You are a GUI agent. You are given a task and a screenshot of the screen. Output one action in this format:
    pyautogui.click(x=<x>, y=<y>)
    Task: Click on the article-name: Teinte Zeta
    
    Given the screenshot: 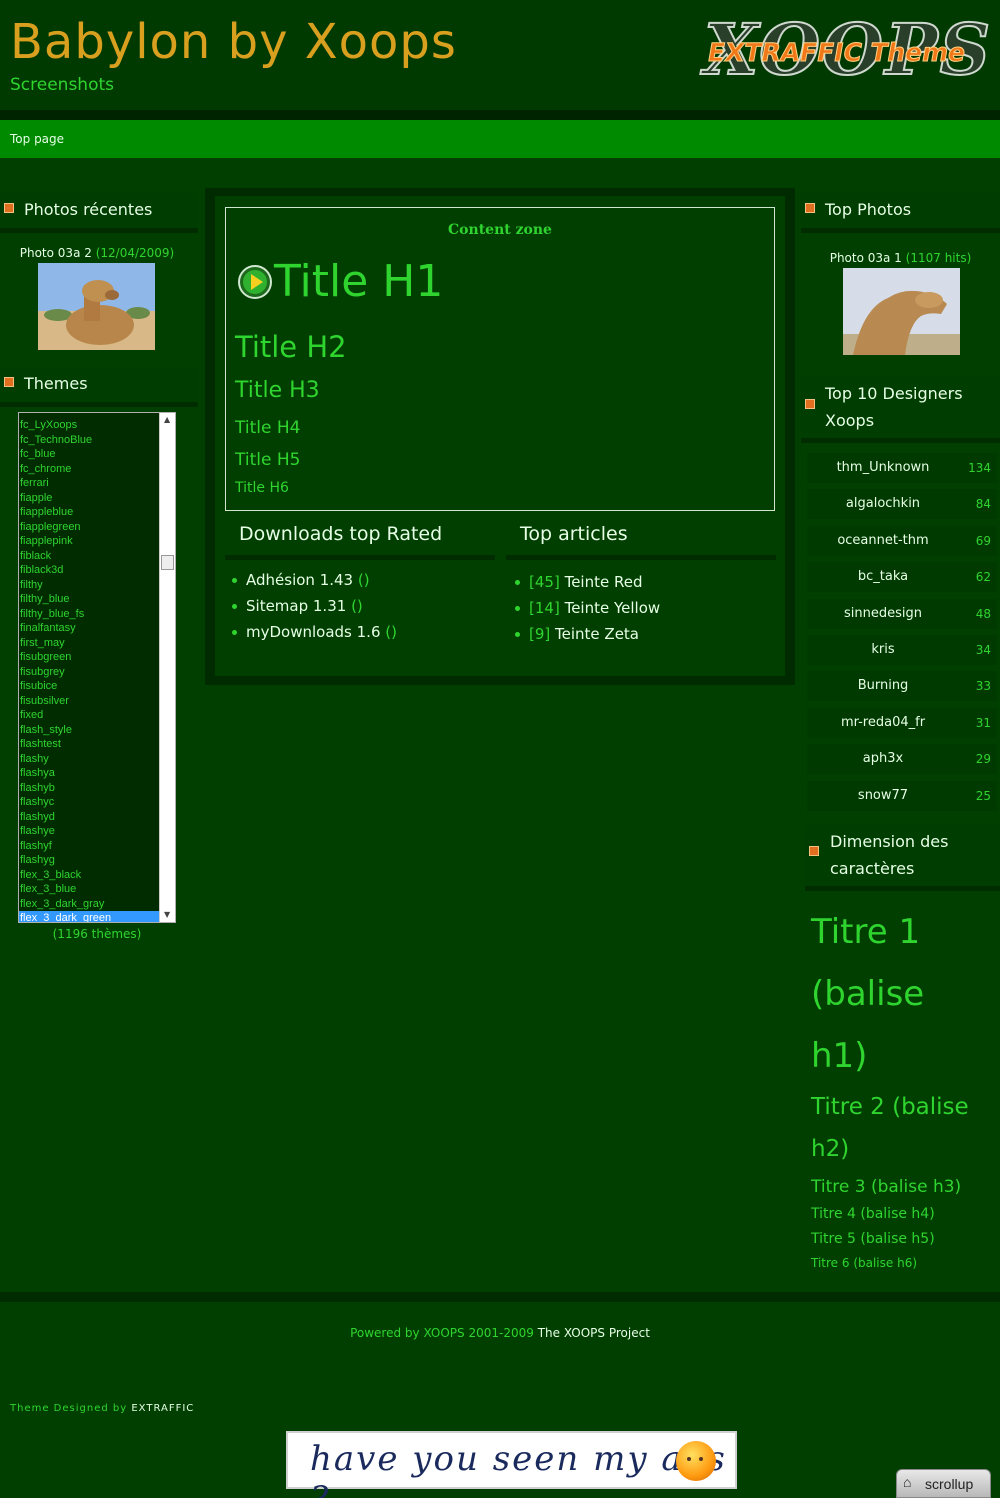 What is the action you would take?
    pyautogui.click(x=597, y=634)
    